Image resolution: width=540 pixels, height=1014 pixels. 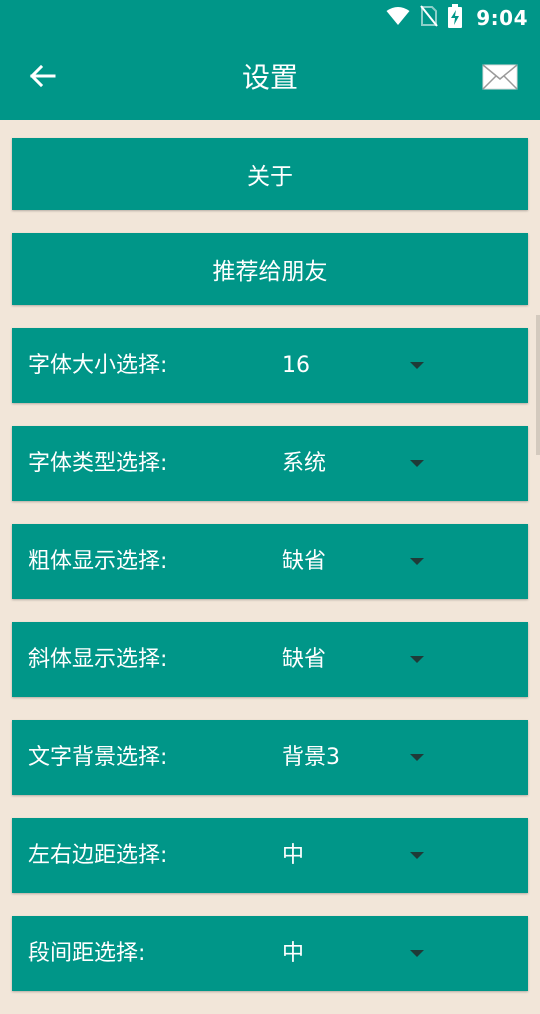 What do you see at coordinates (270, 18) in the screenshot?
I see `status-bar: 9:04` at bounding box center [270, 18].